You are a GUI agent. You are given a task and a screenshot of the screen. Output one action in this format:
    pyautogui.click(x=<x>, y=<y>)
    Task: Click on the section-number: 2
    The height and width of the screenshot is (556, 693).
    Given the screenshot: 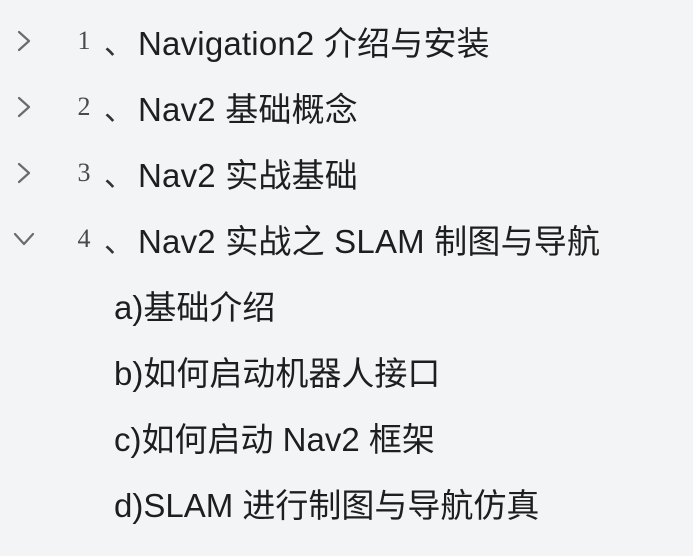 What is the action you would take?
    pyautogui.click(x=84, y=106)
    